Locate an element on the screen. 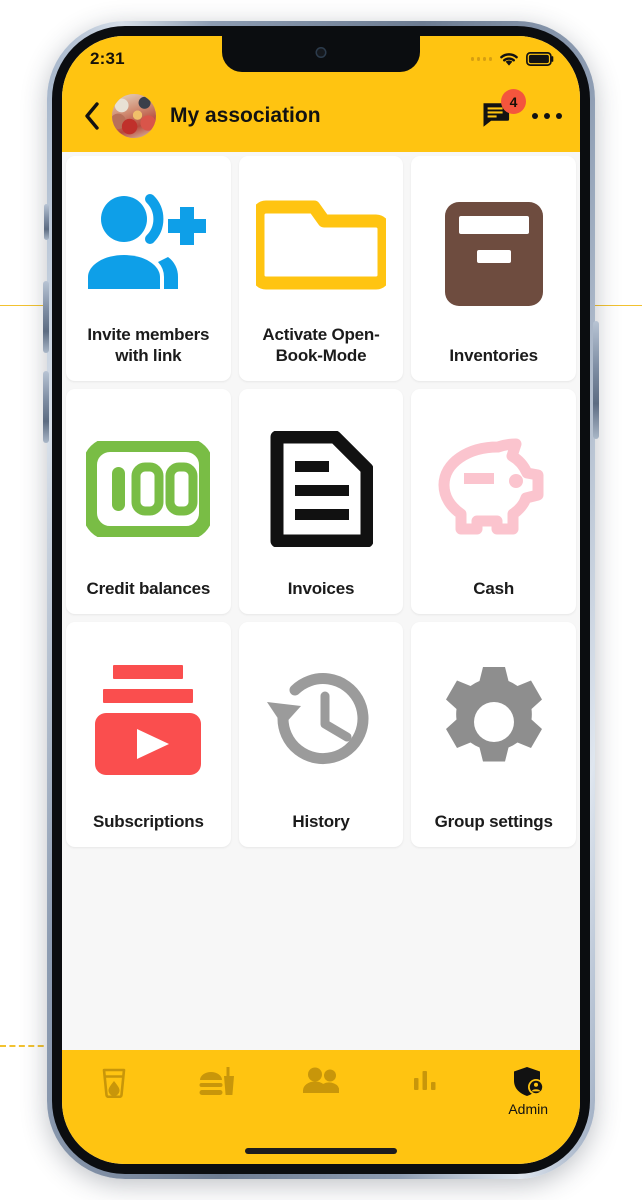  mute-switch-button is located at coordinates (46, 222).